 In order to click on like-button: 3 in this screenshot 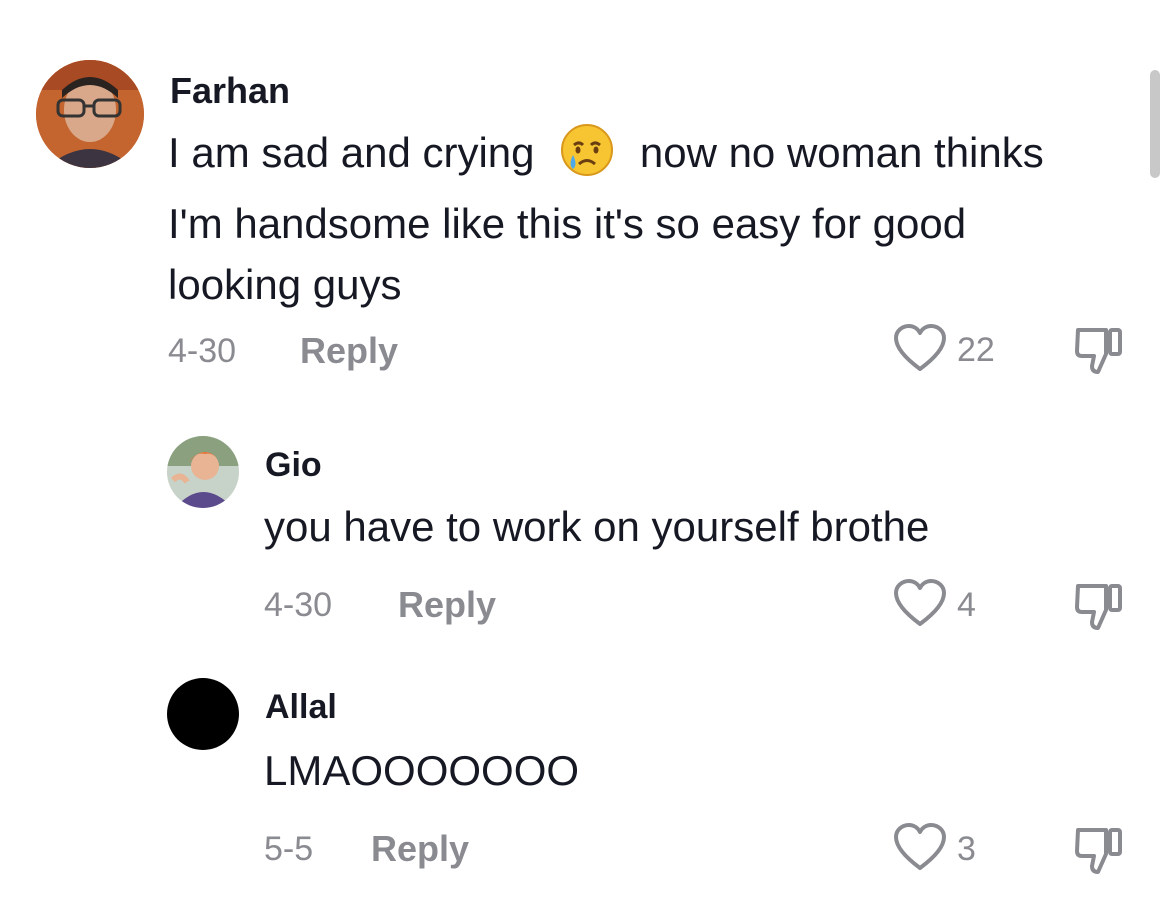, I will do `click(934, 849)`.